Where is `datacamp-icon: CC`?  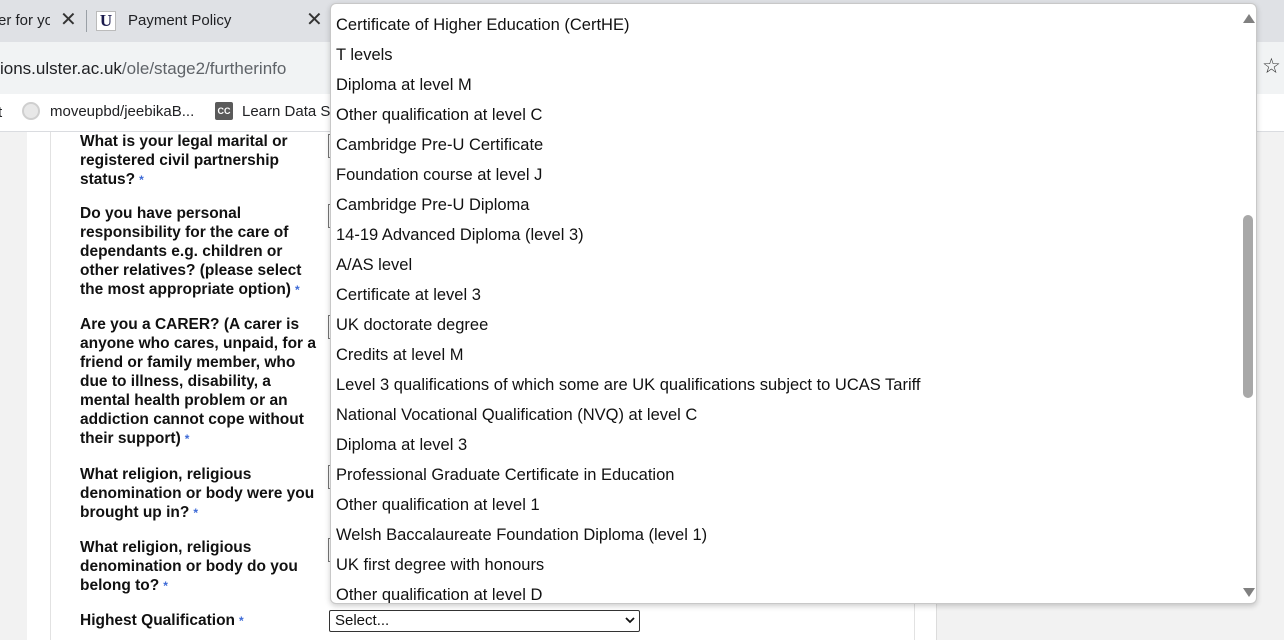
datacamp-icon: CC is located at coordinates (224, 111).